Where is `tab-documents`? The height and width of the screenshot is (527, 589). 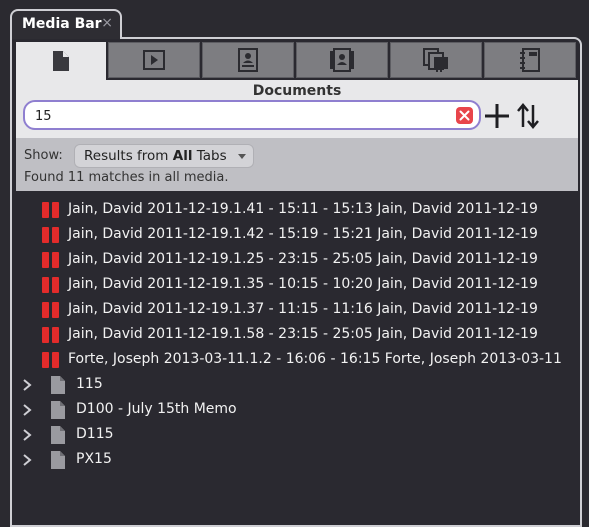
tab-documents is located at coordinates (61, 61).